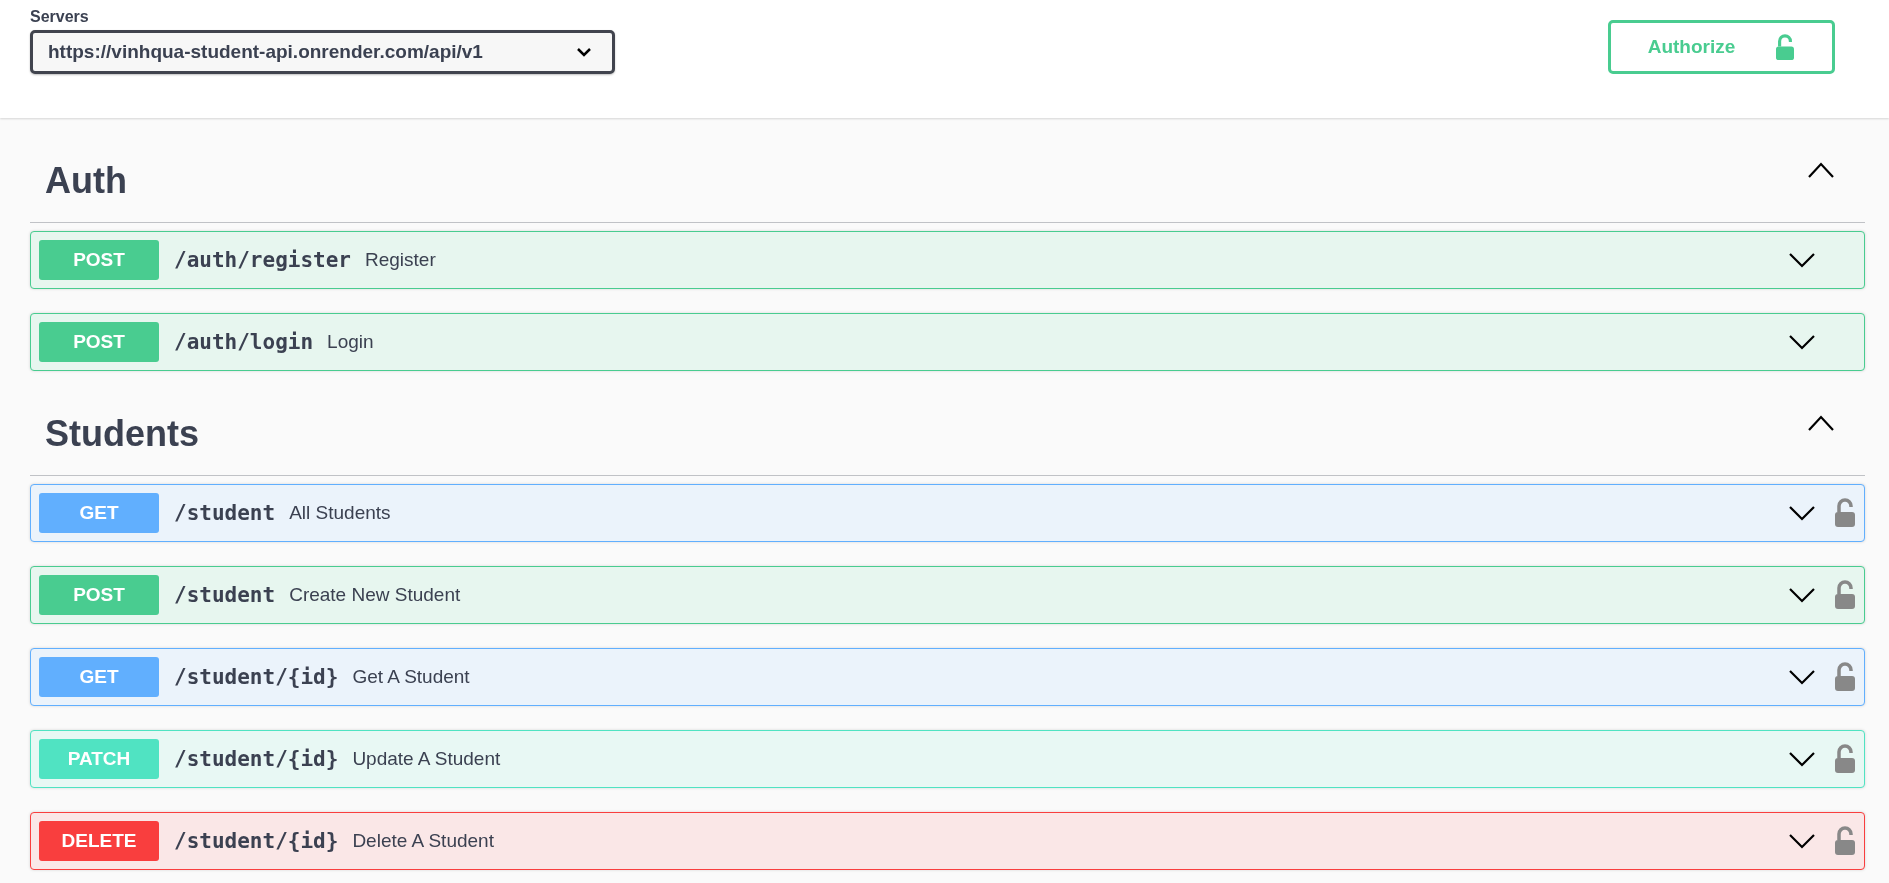 The height and width of the screenshot is (883, 1889). What do you see at coordinates (423, 841) in the screenshot?
I see `endpoint-summary: Delete A Student` at bounding box center [423, 841].